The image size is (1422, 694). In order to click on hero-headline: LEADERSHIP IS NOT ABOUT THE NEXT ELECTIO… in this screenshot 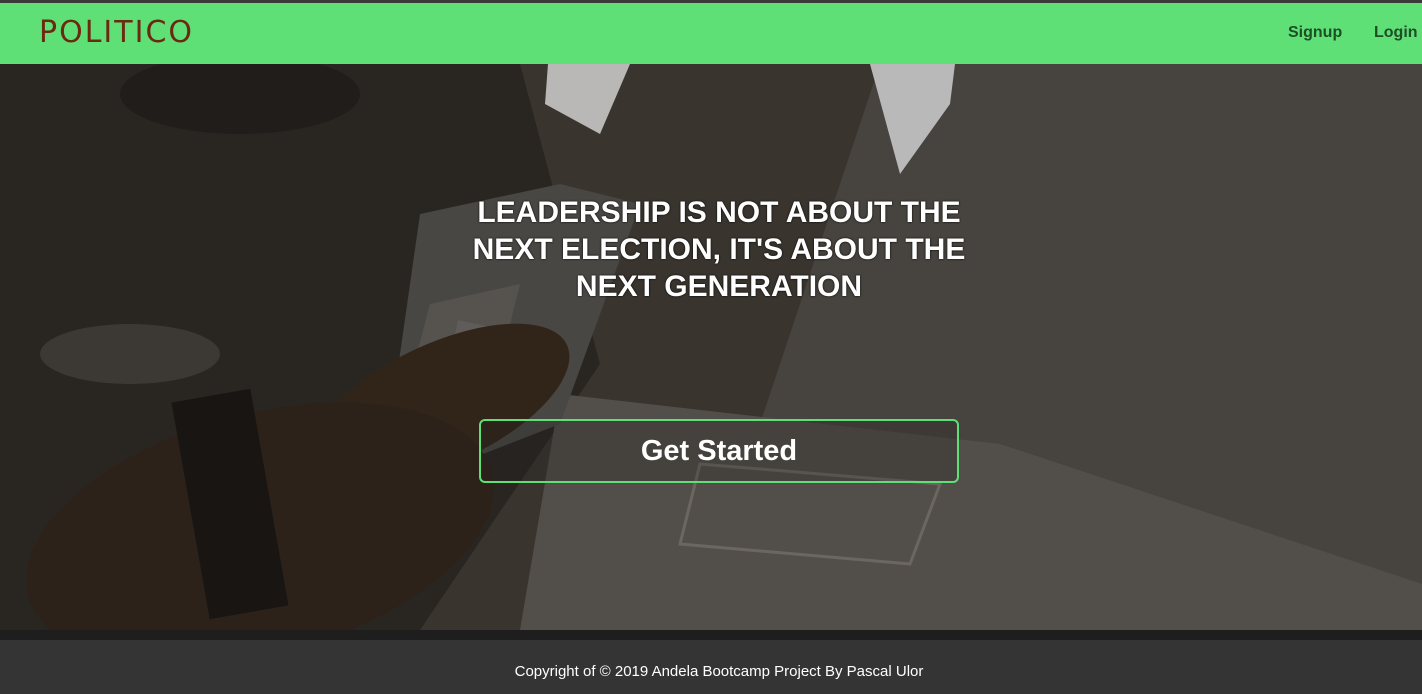, I will do `click(719, 249)`.